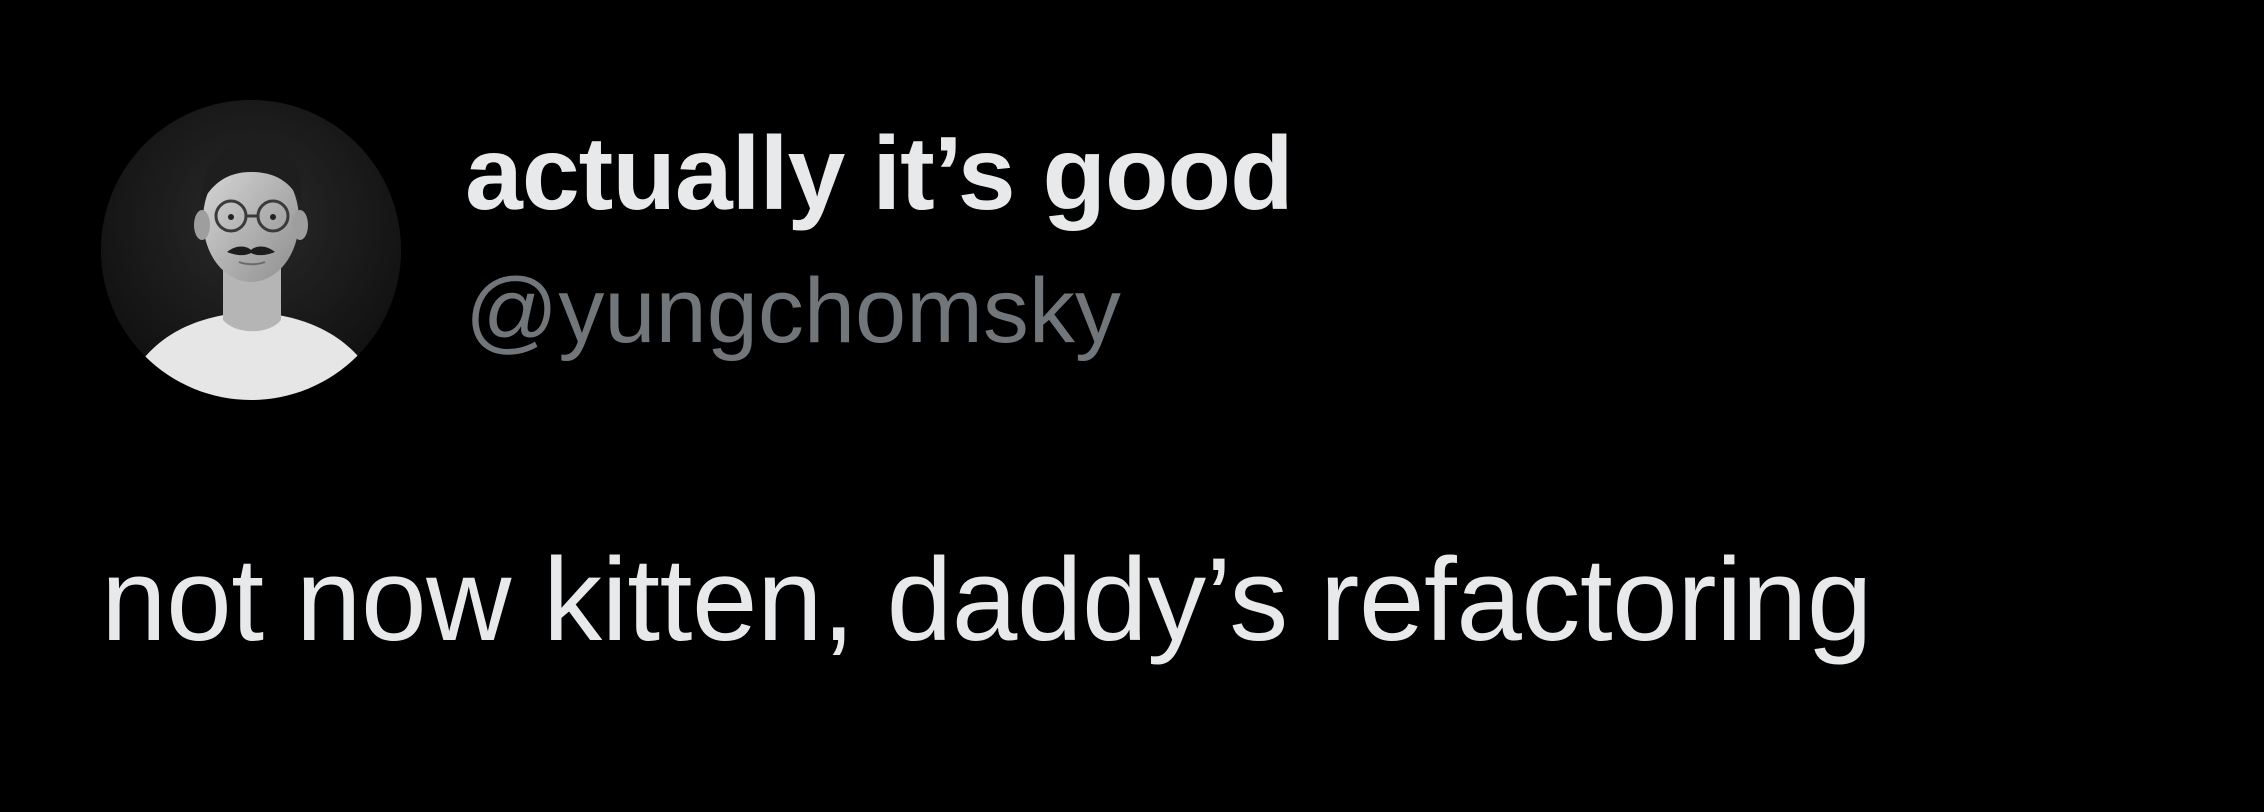 The height and width of the screenshot is (812, 2264). What do you see at coordinates (1065, 311) in the screenshot?
I see `author-handle: @yungchomsky` at bounding box center [1065, 311].